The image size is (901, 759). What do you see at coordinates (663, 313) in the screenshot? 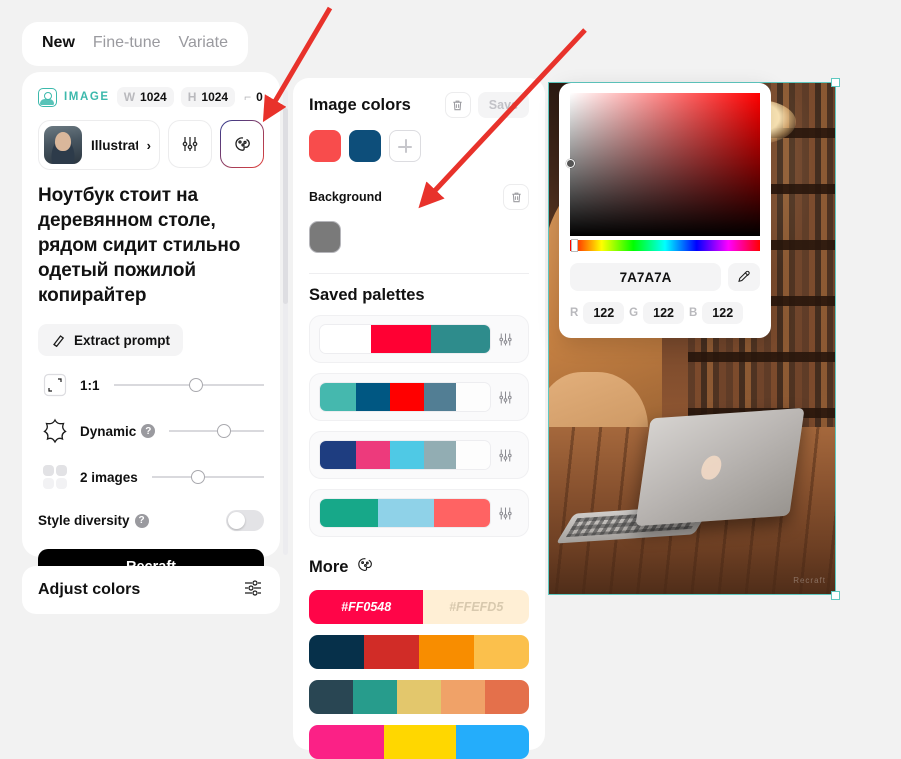
I see `g-input: 122` at bounding box center [663, 313].